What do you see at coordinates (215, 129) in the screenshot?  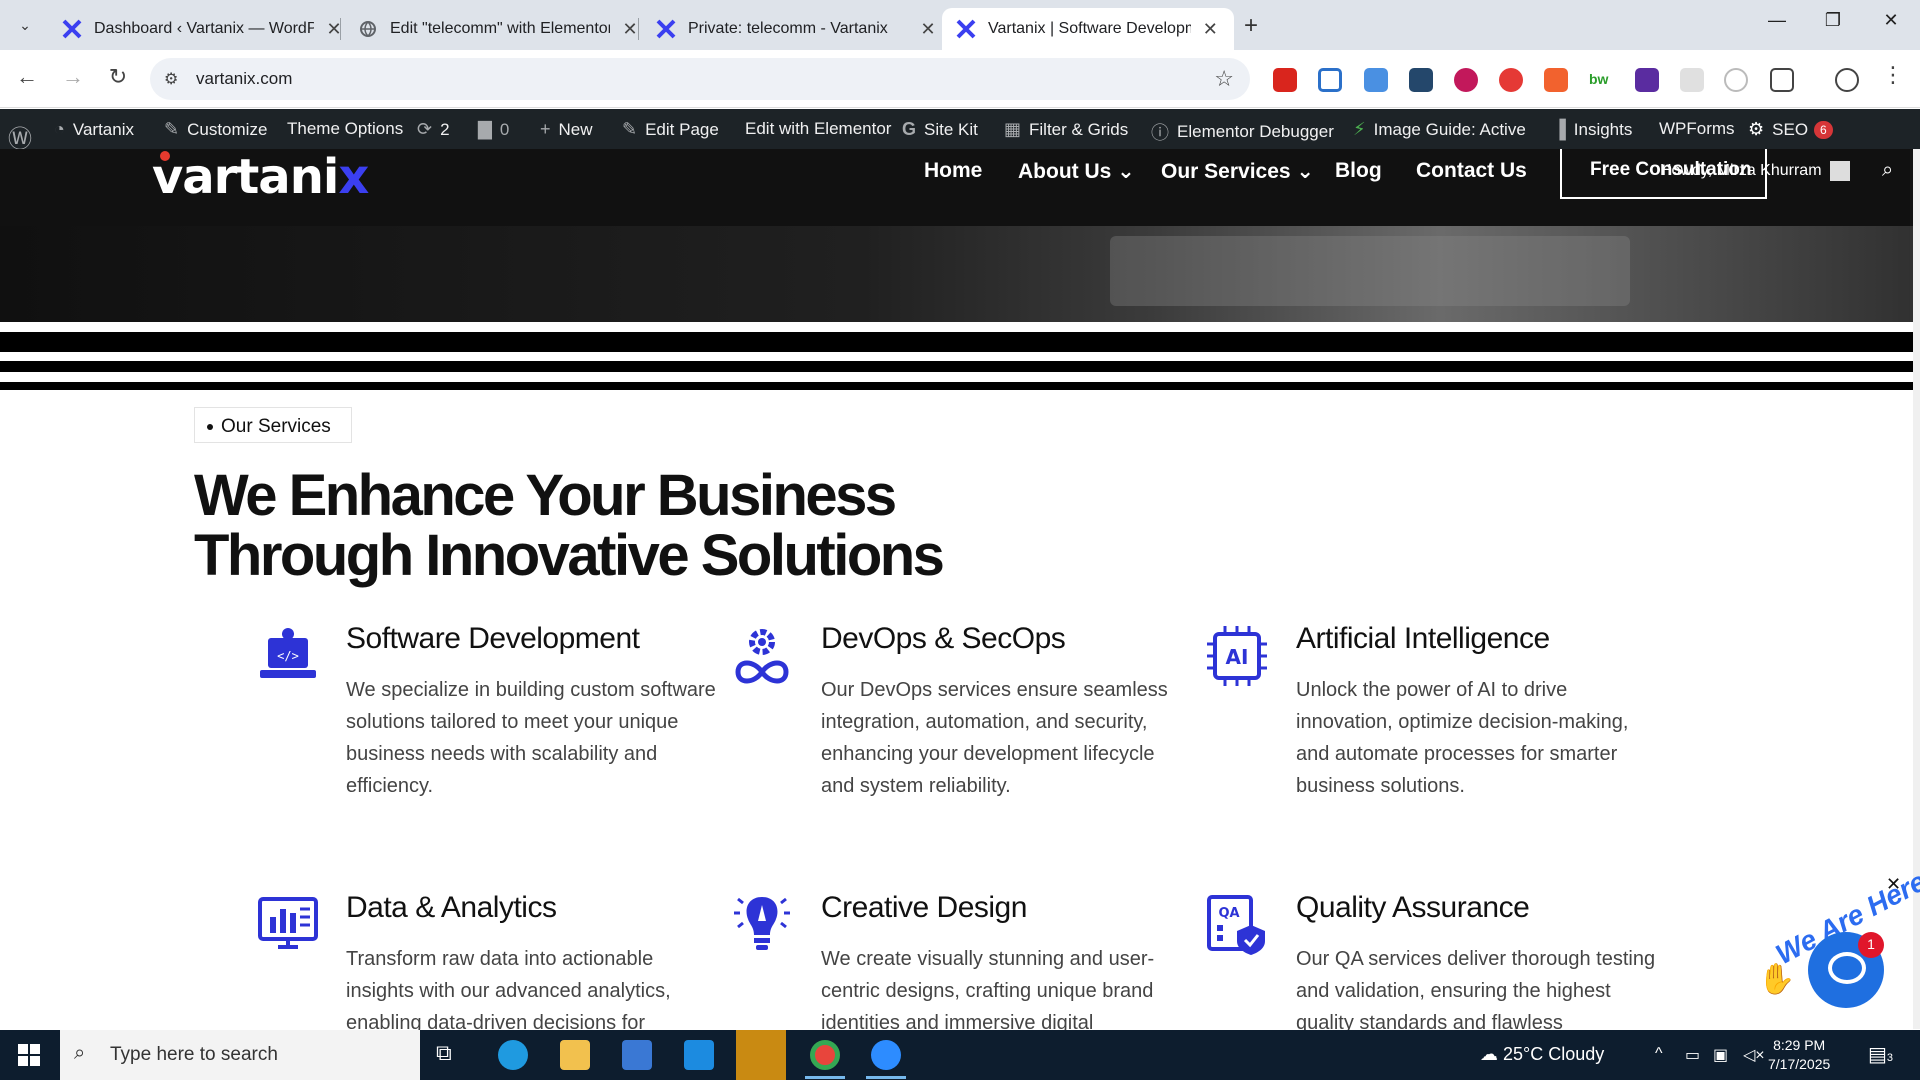 I see `adminbar-customize: ✎ Customize` at bounding box center [215, 129].